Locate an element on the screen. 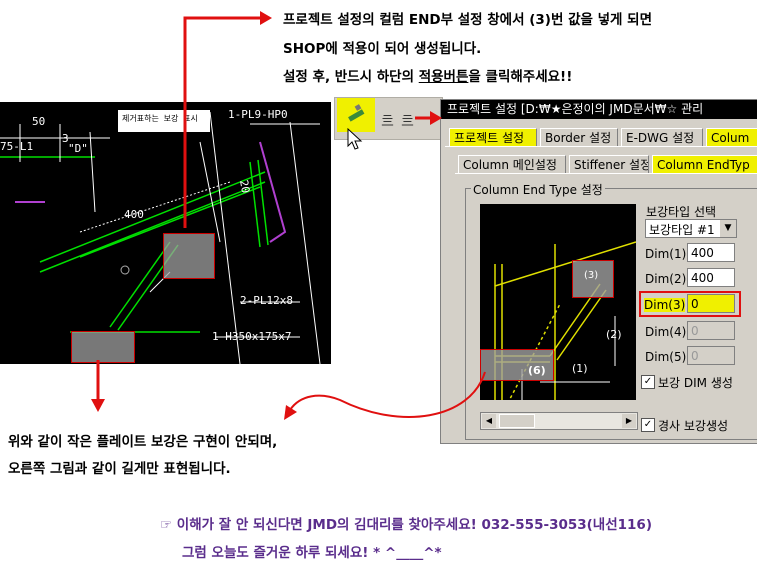 The image size is (757, 570). preview-scrollbar: ◀ ▶ is located at coordinates (559, 421).